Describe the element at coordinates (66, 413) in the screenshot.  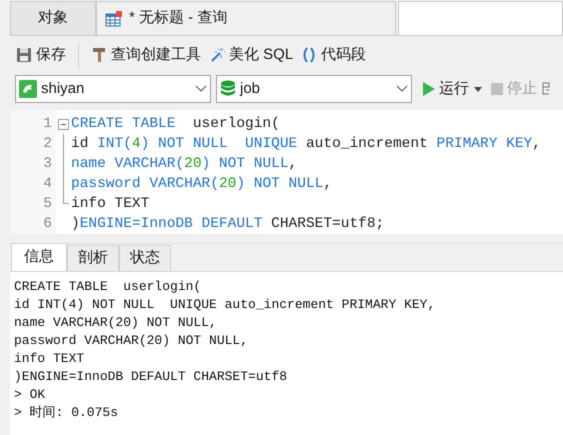
I see `output-line: > 时间: 0.075s` at that location.